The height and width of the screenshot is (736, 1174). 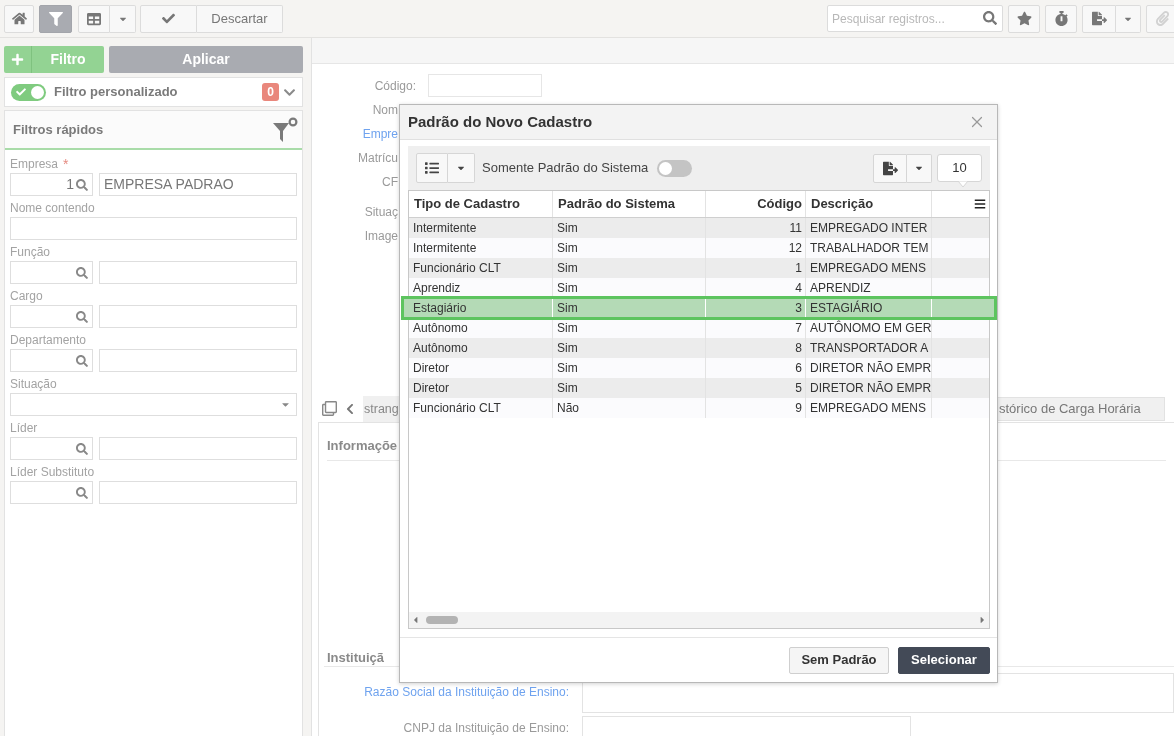 I want to click on table-row: Funcionário CLT Sim 1 EMPREGADO MENS, so click(x=699, y=268).